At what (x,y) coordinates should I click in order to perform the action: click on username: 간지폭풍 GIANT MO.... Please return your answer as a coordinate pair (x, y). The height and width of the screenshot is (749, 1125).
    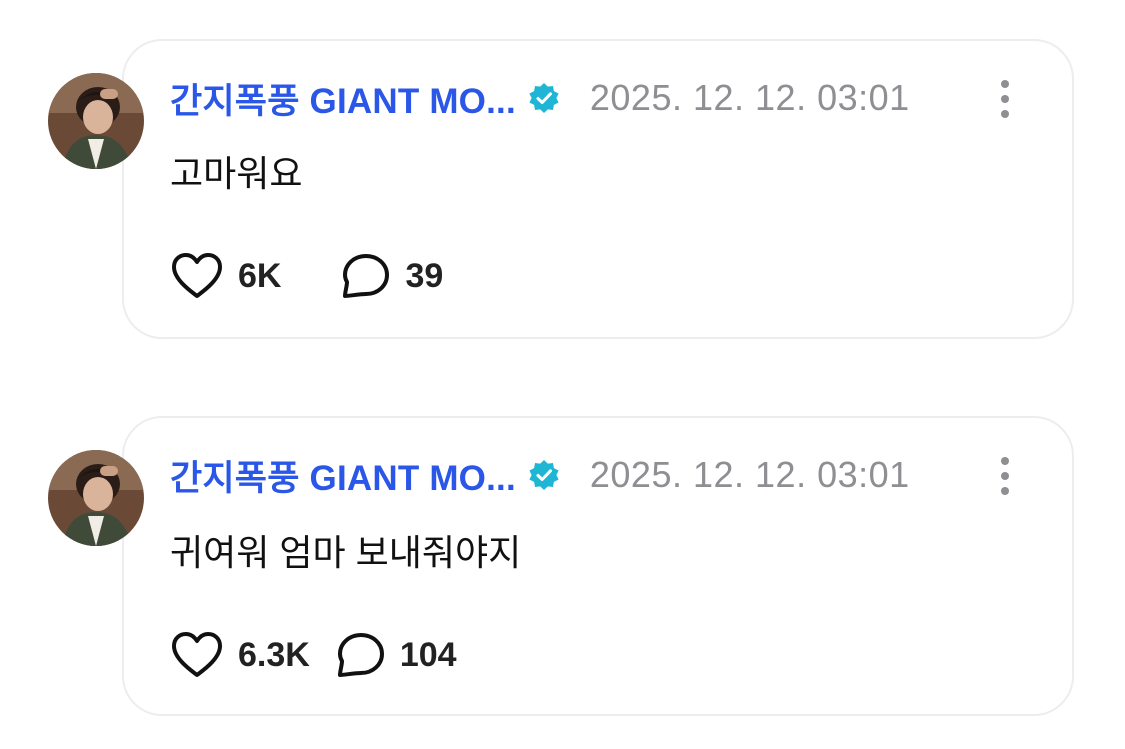
    Looking at the image, I should click on (343, 475).